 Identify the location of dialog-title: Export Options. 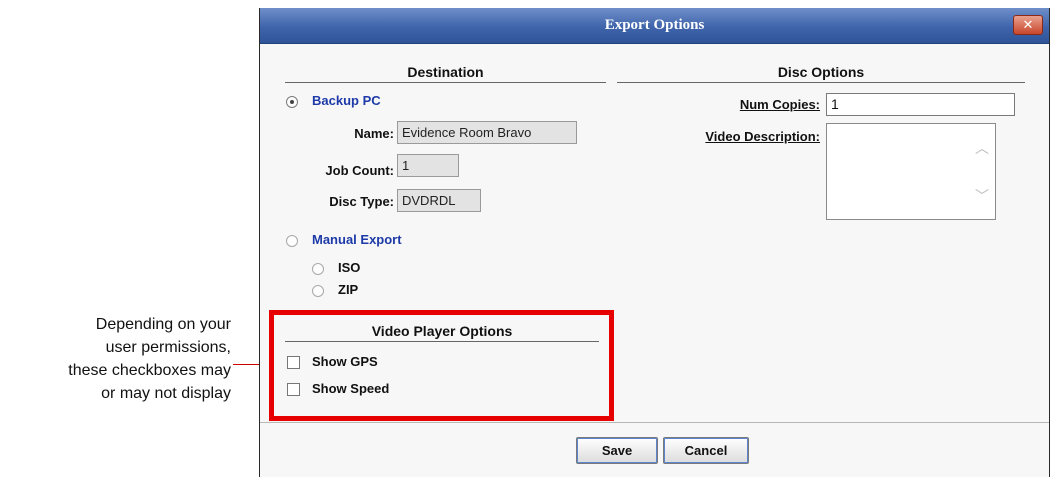
(654, 25).